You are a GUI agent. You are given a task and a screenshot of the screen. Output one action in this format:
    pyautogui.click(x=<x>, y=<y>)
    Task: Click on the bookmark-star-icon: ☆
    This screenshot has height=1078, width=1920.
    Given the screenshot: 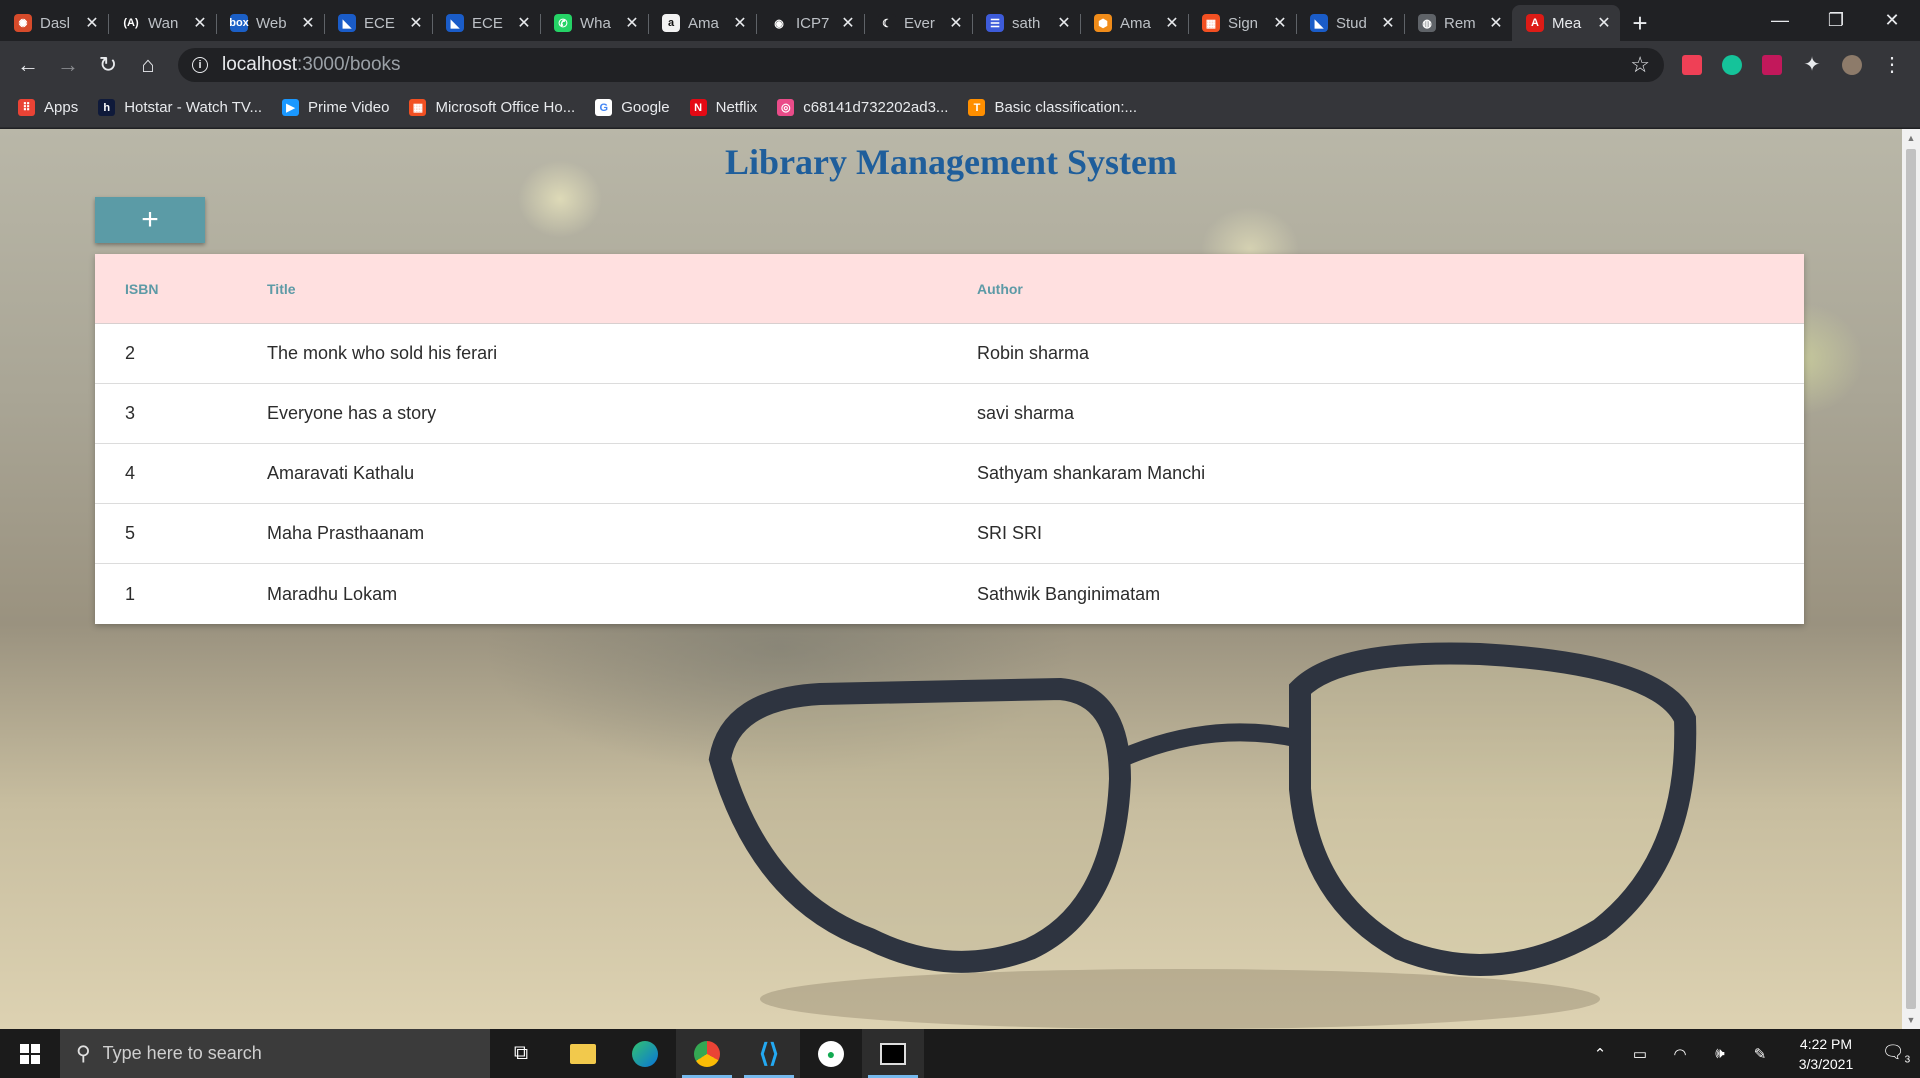 What is the action you would take?
    pyautogui.click(x=1640, y=65)
    